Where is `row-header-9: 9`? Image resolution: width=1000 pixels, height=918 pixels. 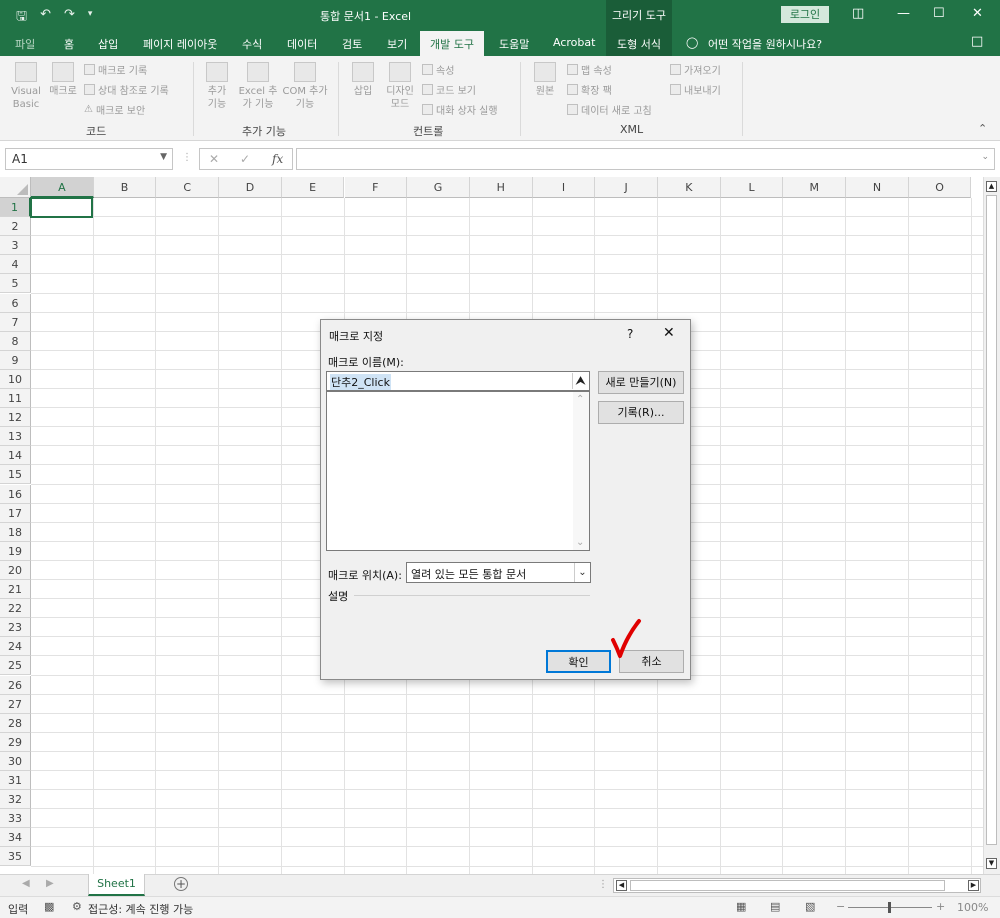 row-header-9: 9 is located at coordinates (15, 360).